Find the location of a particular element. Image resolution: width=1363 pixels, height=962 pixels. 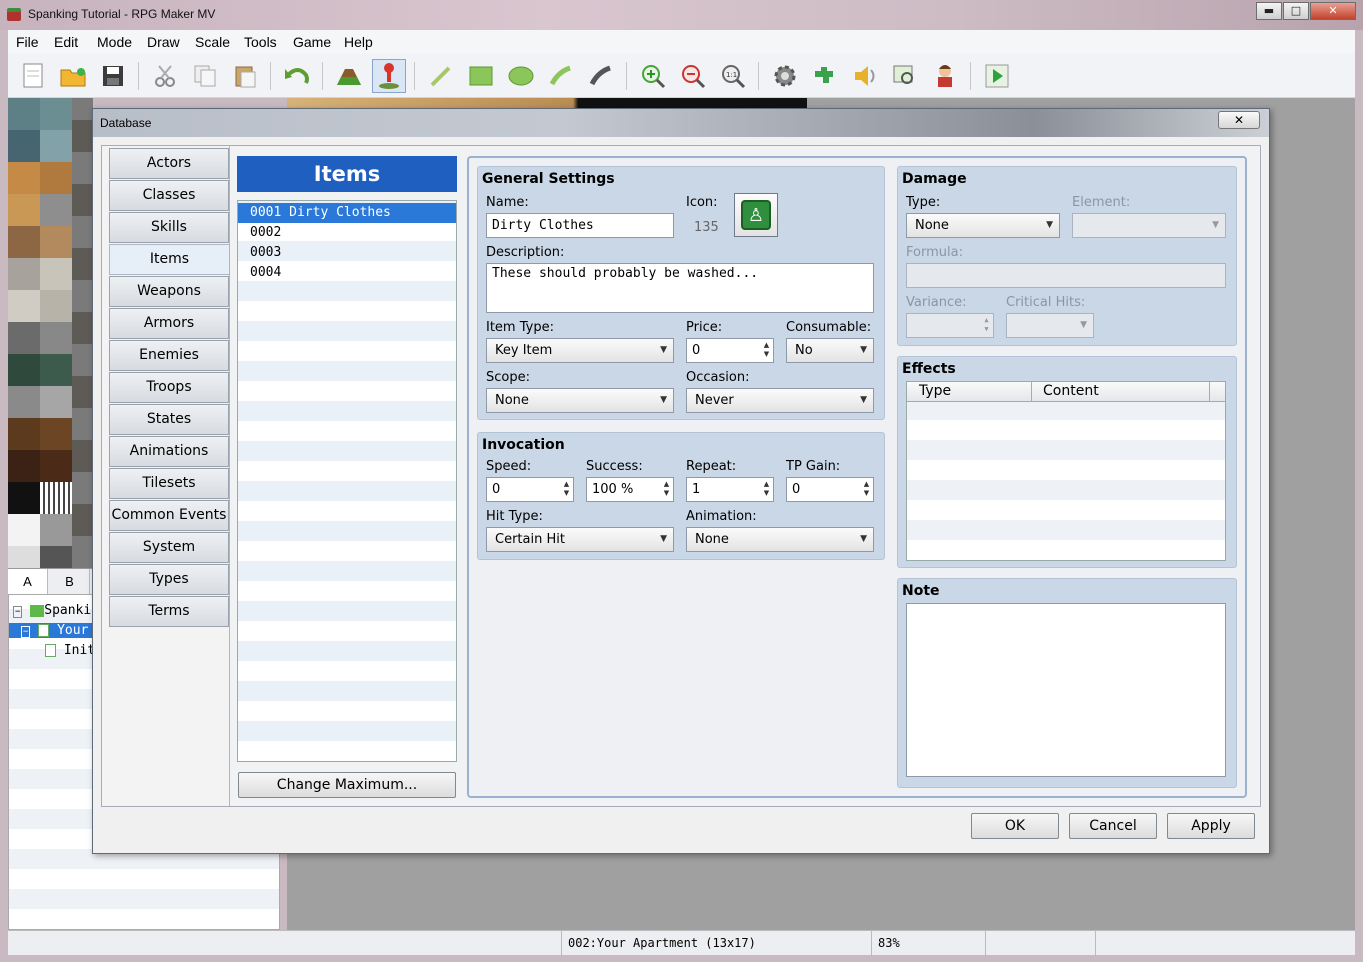

category-classes: Classes is located at coordinates (169, 195).